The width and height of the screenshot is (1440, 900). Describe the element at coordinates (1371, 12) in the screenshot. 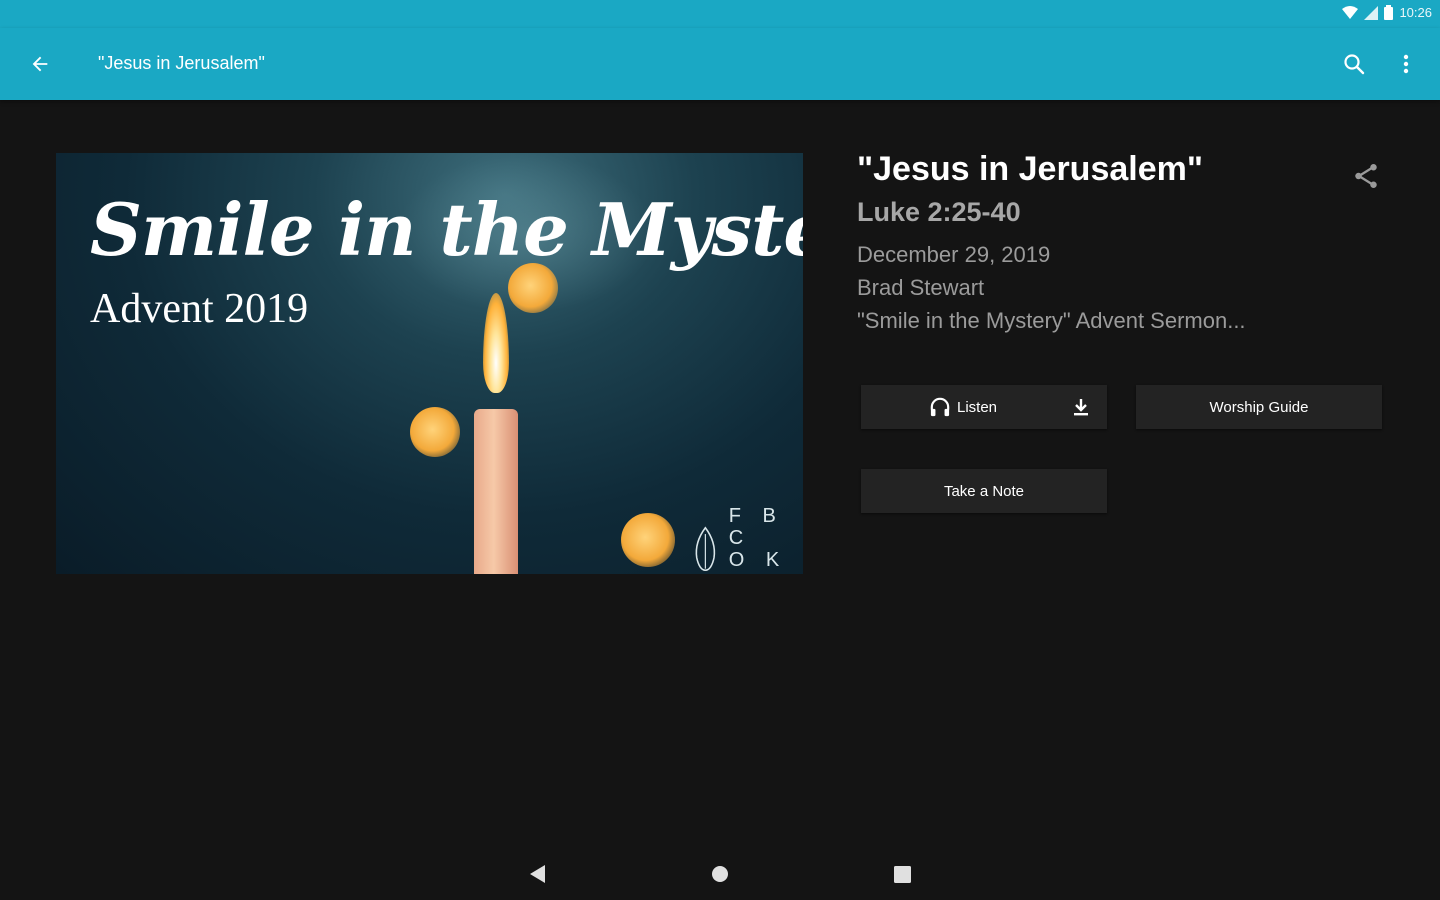

I see `signal-icon` at that location.